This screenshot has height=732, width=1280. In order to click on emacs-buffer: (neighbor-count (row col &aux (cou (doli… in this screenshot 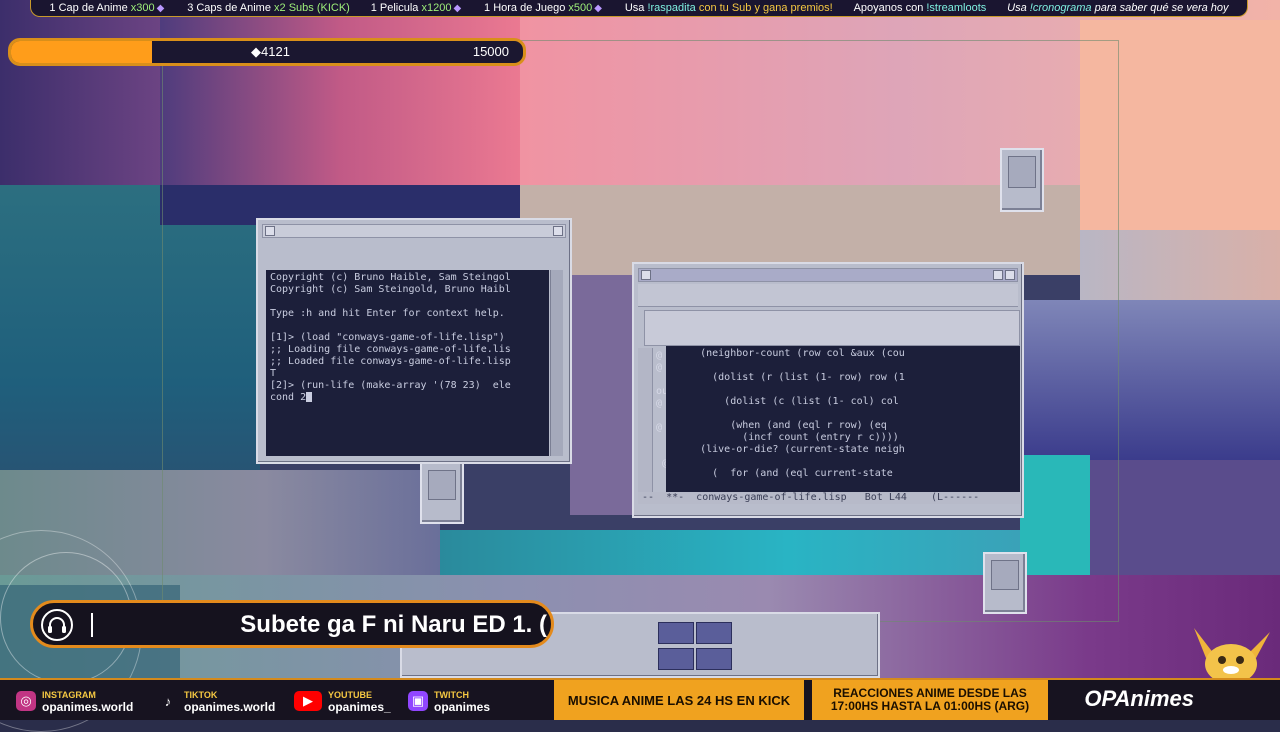, I will do `click(843, 421)`.